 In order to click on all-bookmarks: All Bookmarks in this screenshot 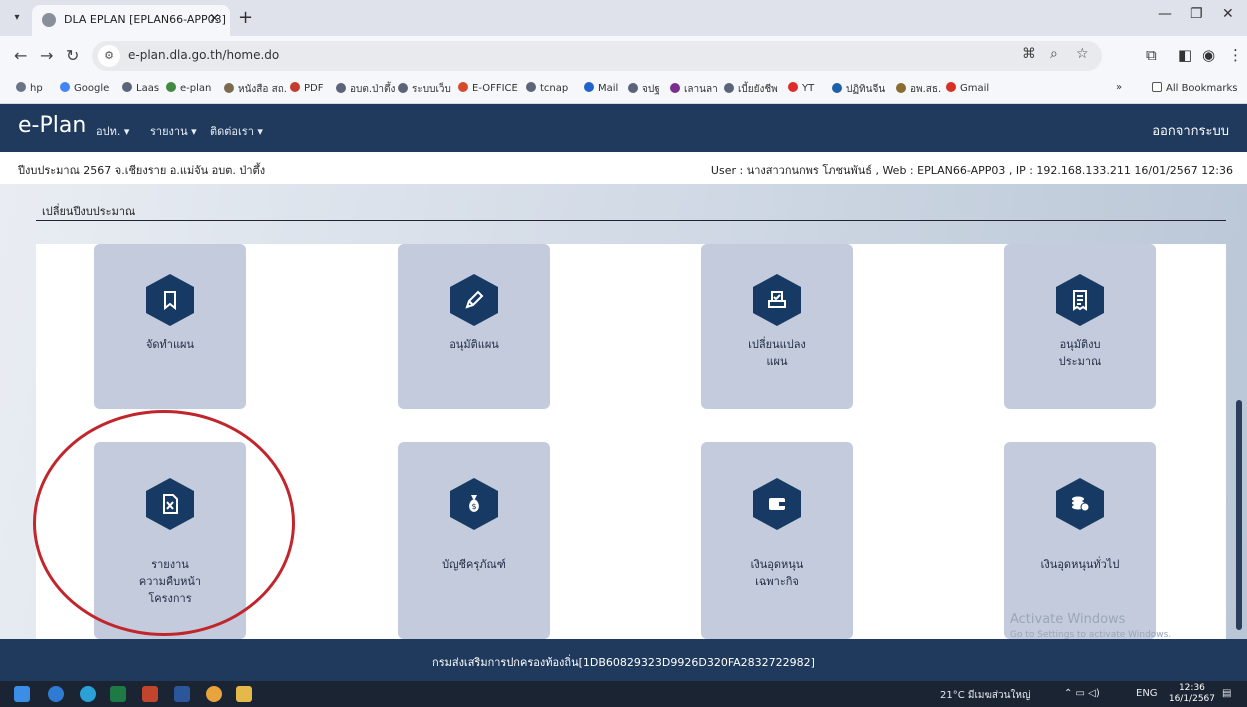, I will do `click(1194, 88)`.